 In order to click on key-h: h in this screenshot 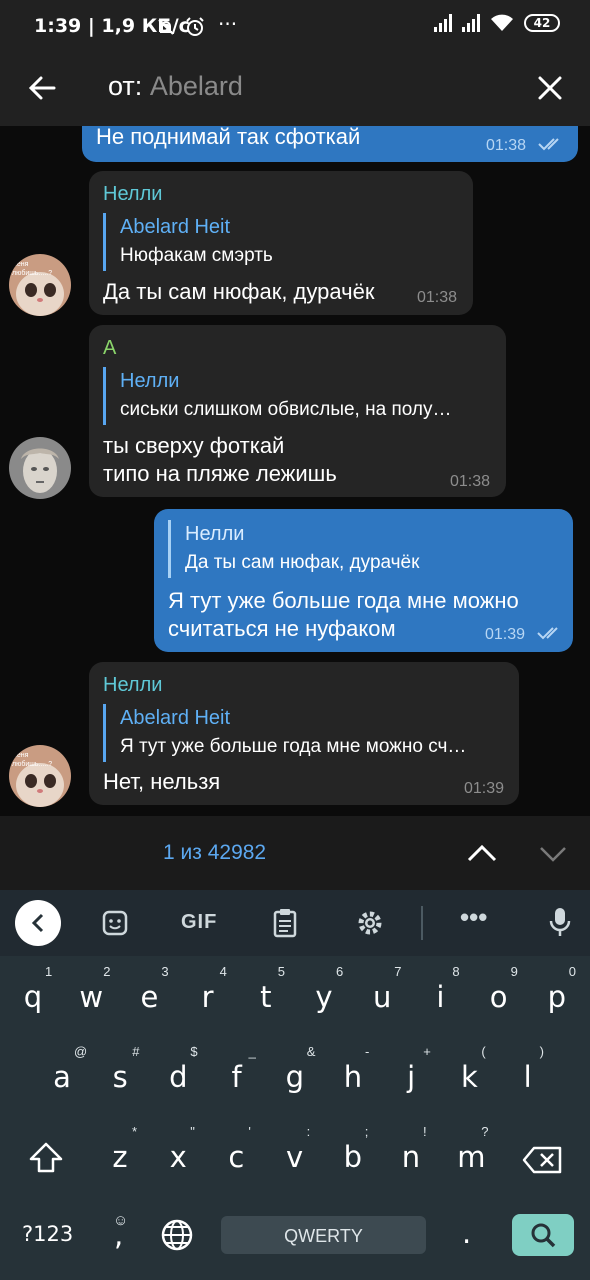, I will do `click(353, 1077)`.